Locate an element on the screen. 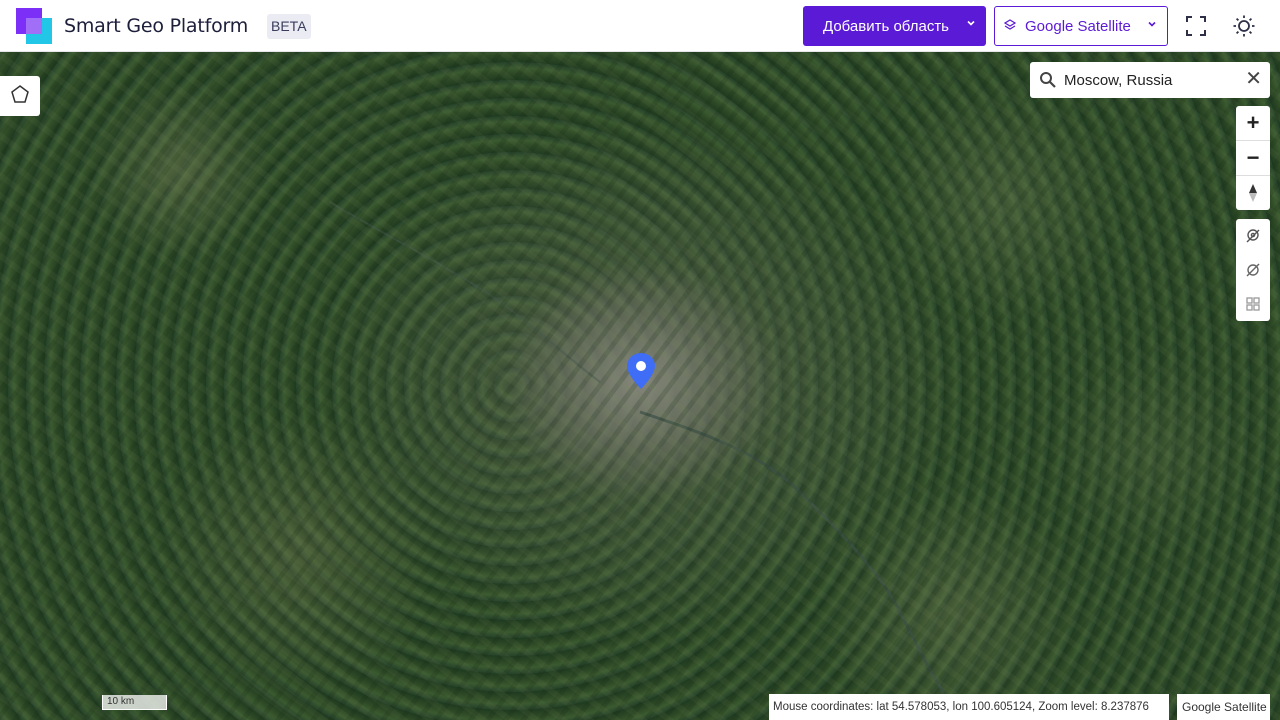 This screenshot has width=1280, height=720. add-area-label: Добавить область is located at coordinates (886, 26).